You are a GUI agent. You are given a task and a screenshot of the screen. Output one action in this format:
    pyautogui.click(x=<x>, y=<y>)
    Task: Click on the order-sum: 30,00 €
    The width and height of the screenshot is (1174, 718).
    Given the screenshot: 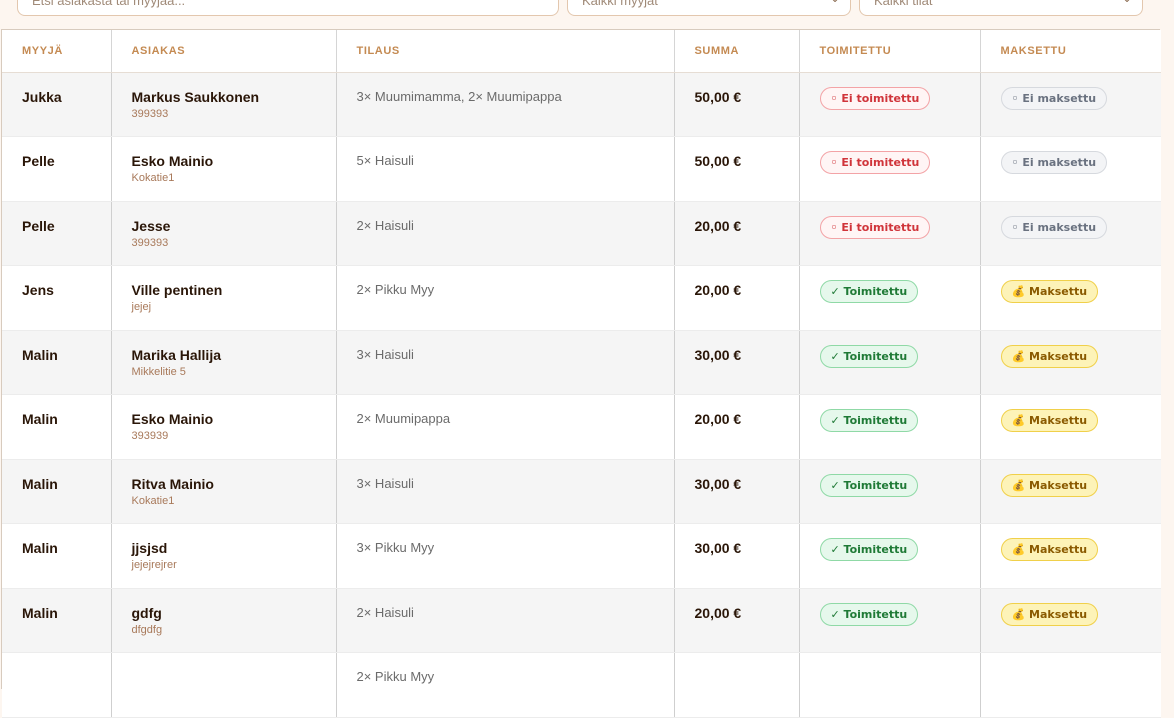 What is the action you would take?
    pyautogui.click(x=718, y=354)
    